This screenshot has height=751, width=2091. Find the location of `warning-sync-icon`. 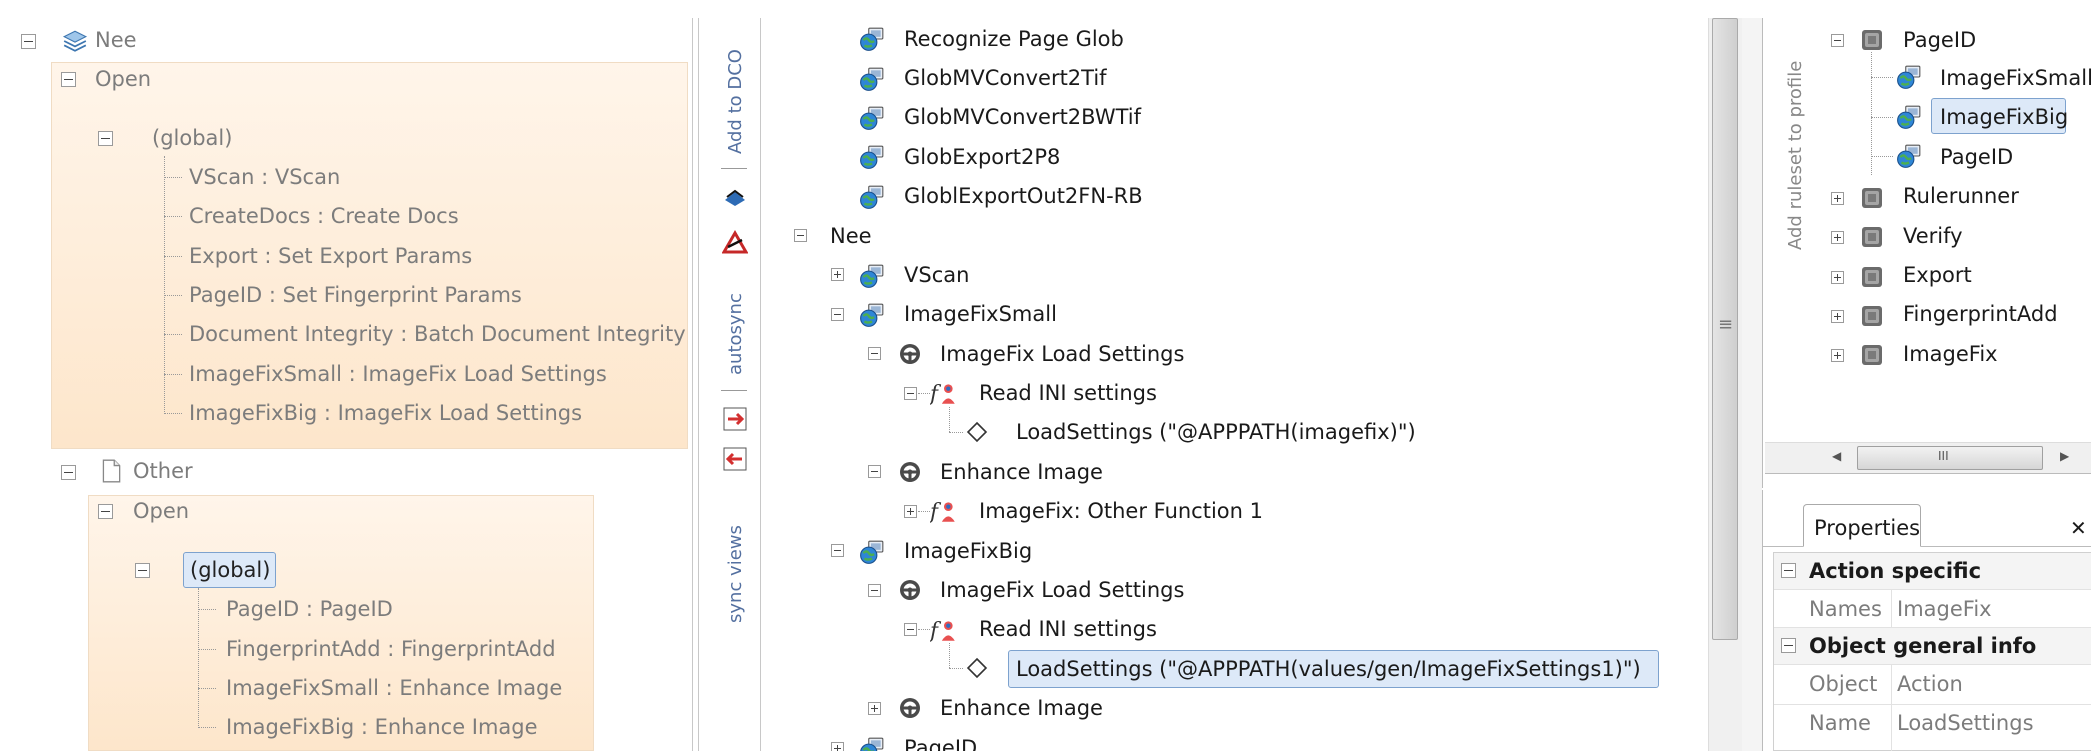

warning-sync-icon is located at coordinates (735, 243).